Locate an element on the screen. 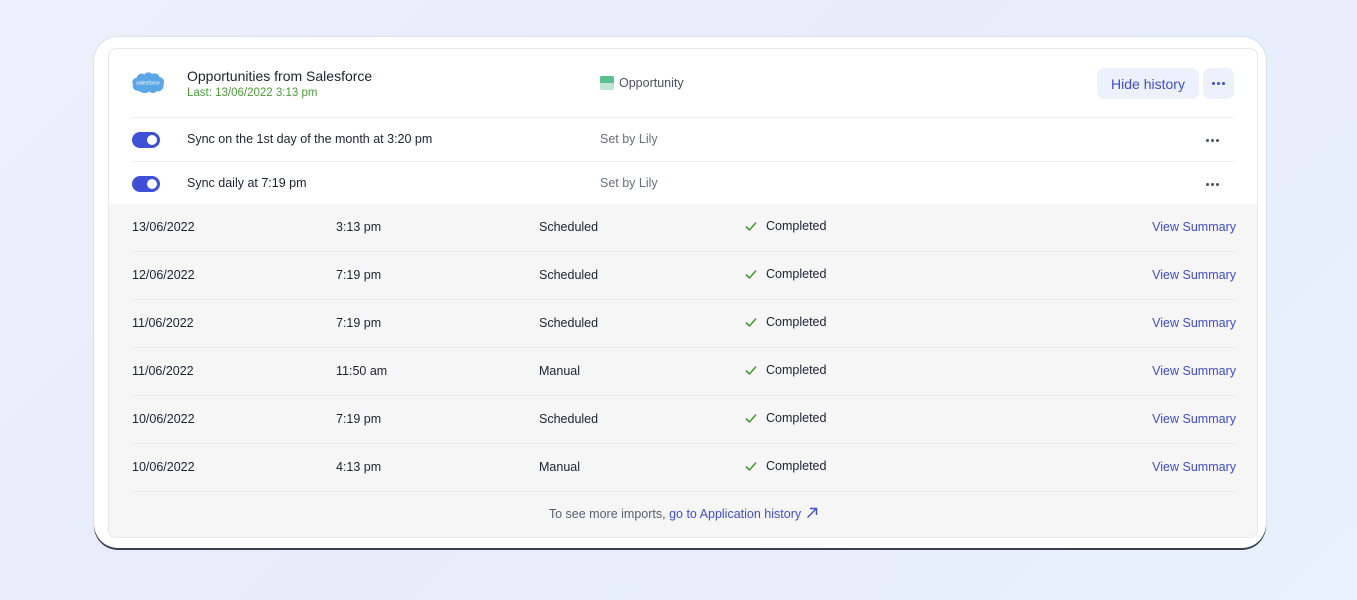  application-history-link: go to Application history is located at coordinates (744, 514).